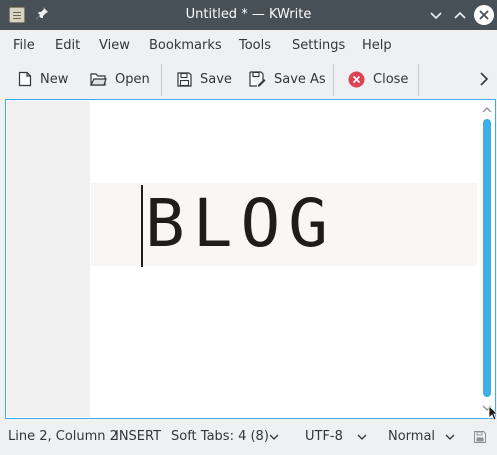 The width and height of the screenshot is (497, 455). Describe the element at coordinates (324, 436) in the screenshot. I see `encoding-setting: UTF-8` at that location.